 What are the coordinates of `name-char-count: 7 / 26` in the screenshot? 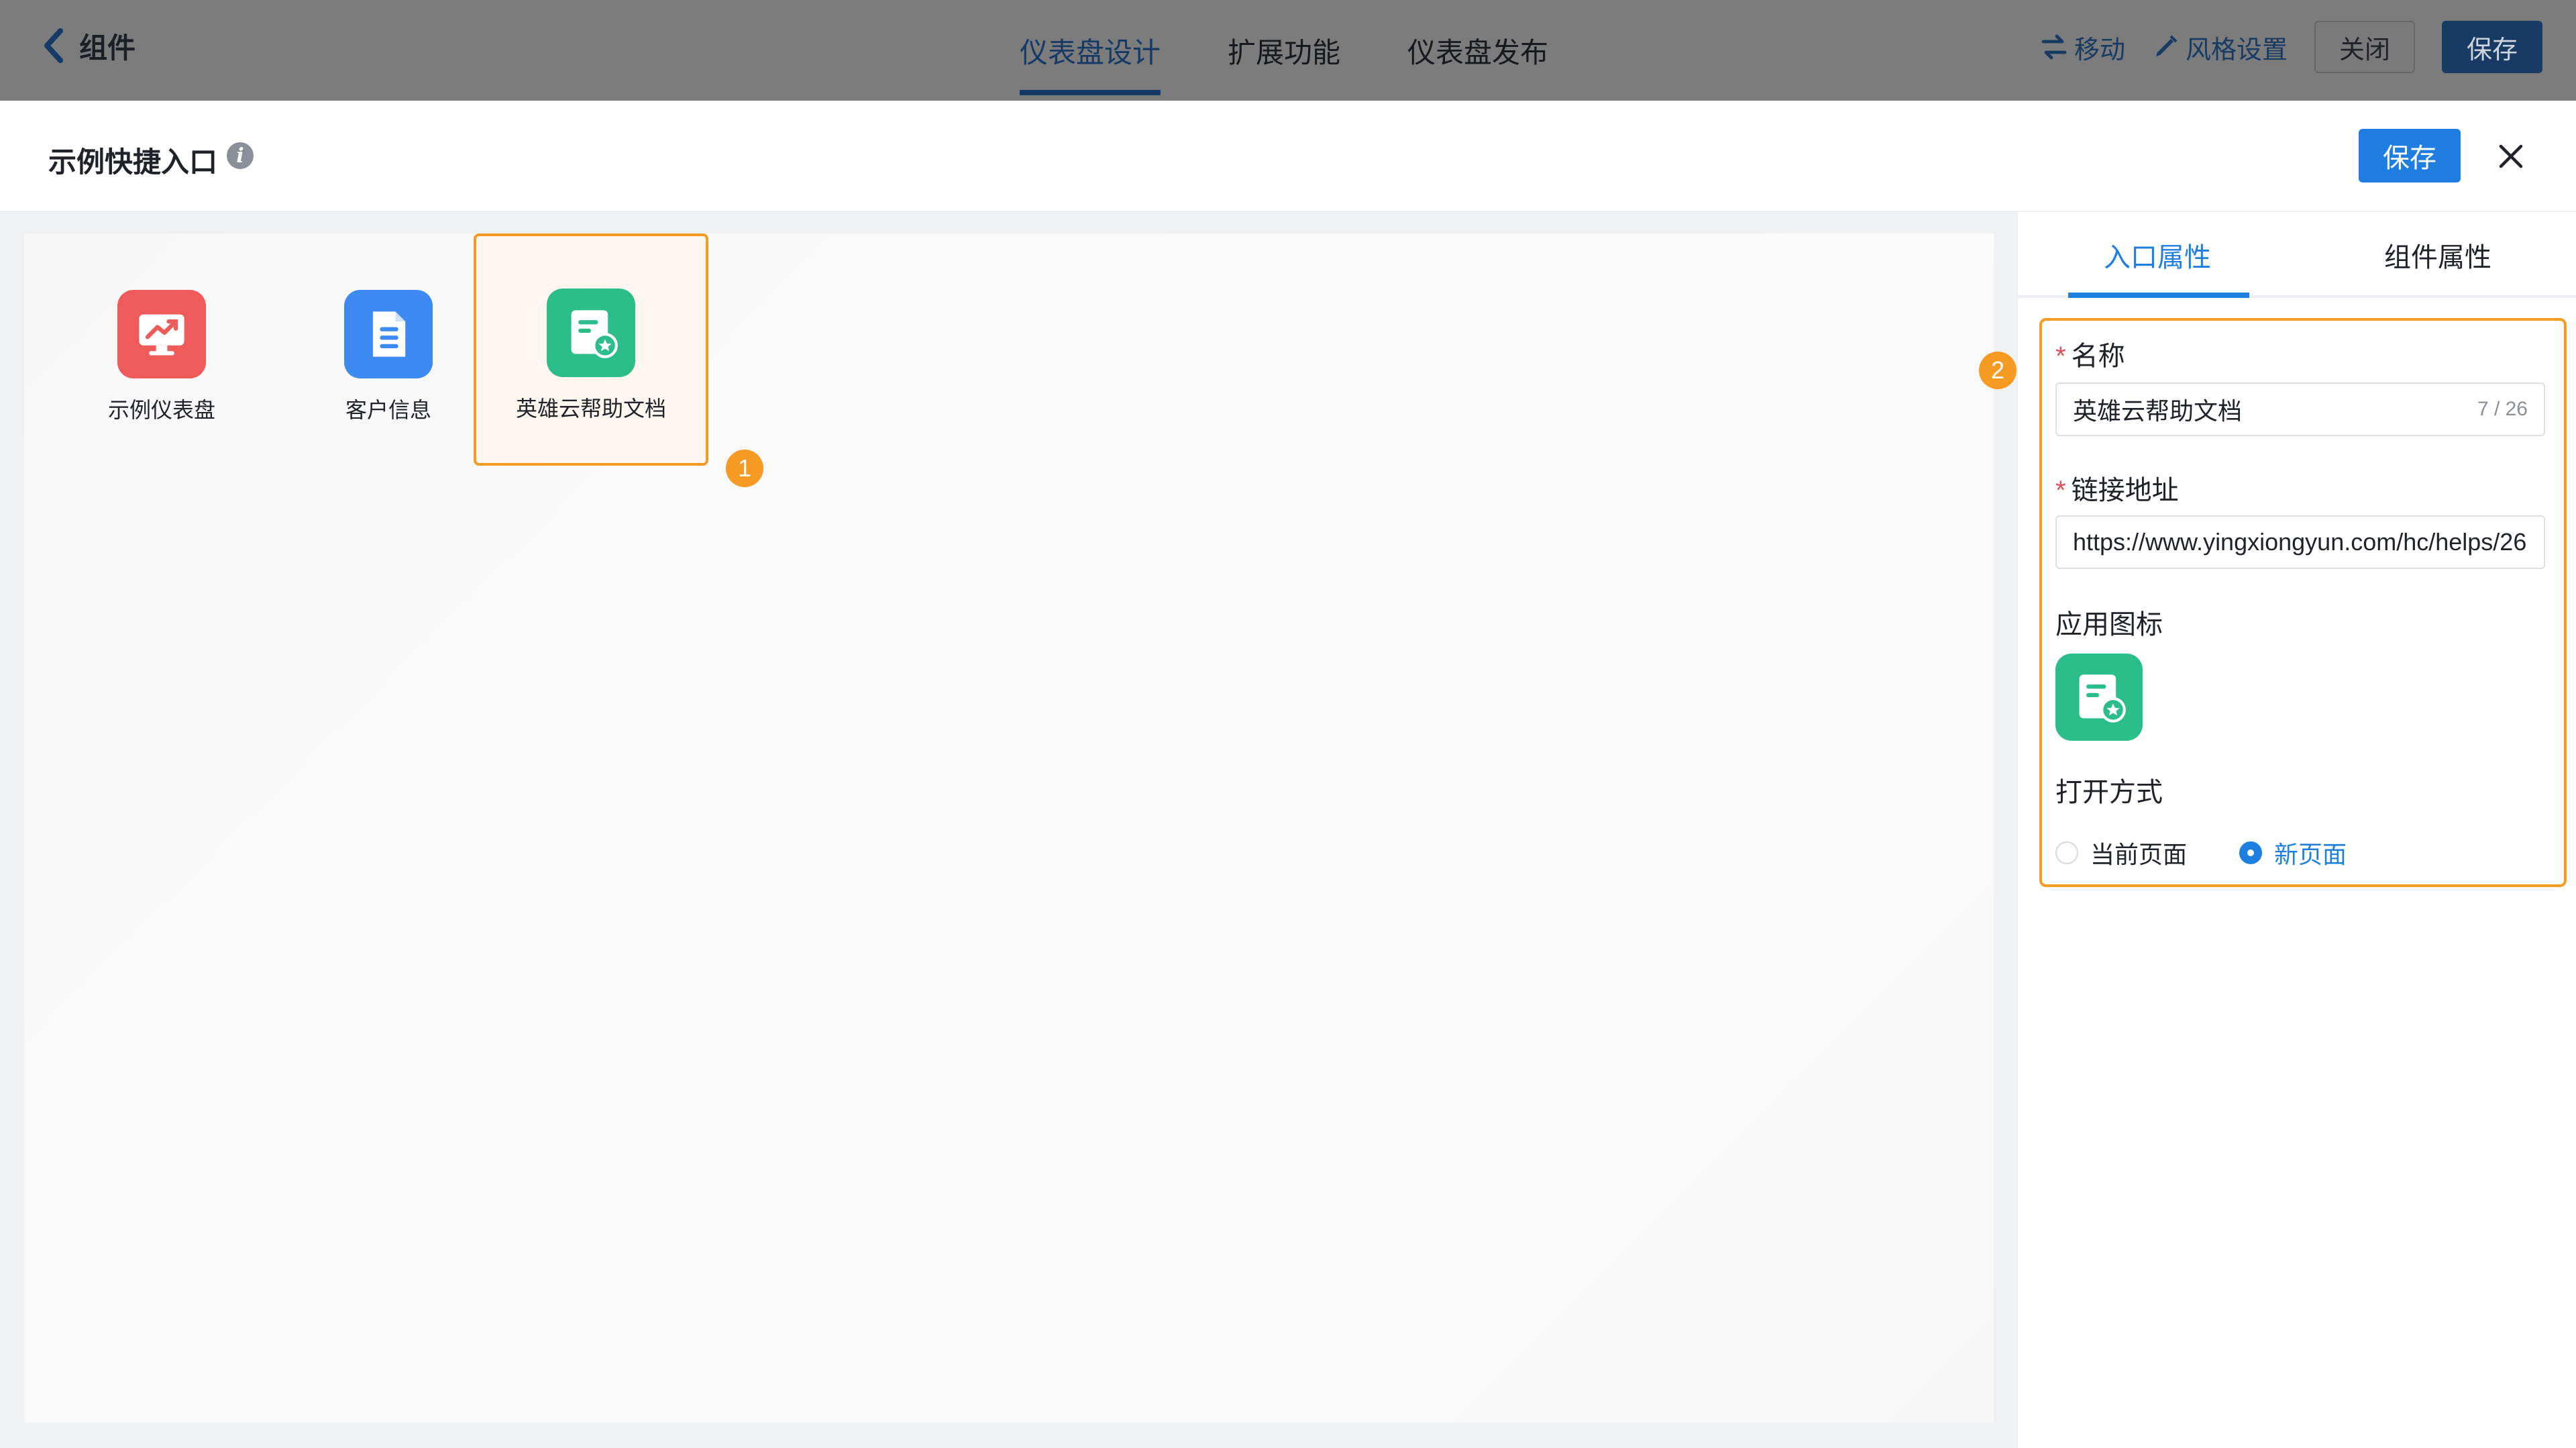 It's located at (2502, 409).